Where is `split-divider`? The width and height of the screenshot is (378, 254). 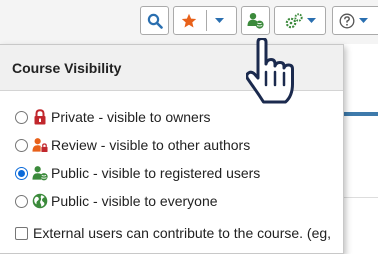 split-divider is located at coordinates (206, 20).